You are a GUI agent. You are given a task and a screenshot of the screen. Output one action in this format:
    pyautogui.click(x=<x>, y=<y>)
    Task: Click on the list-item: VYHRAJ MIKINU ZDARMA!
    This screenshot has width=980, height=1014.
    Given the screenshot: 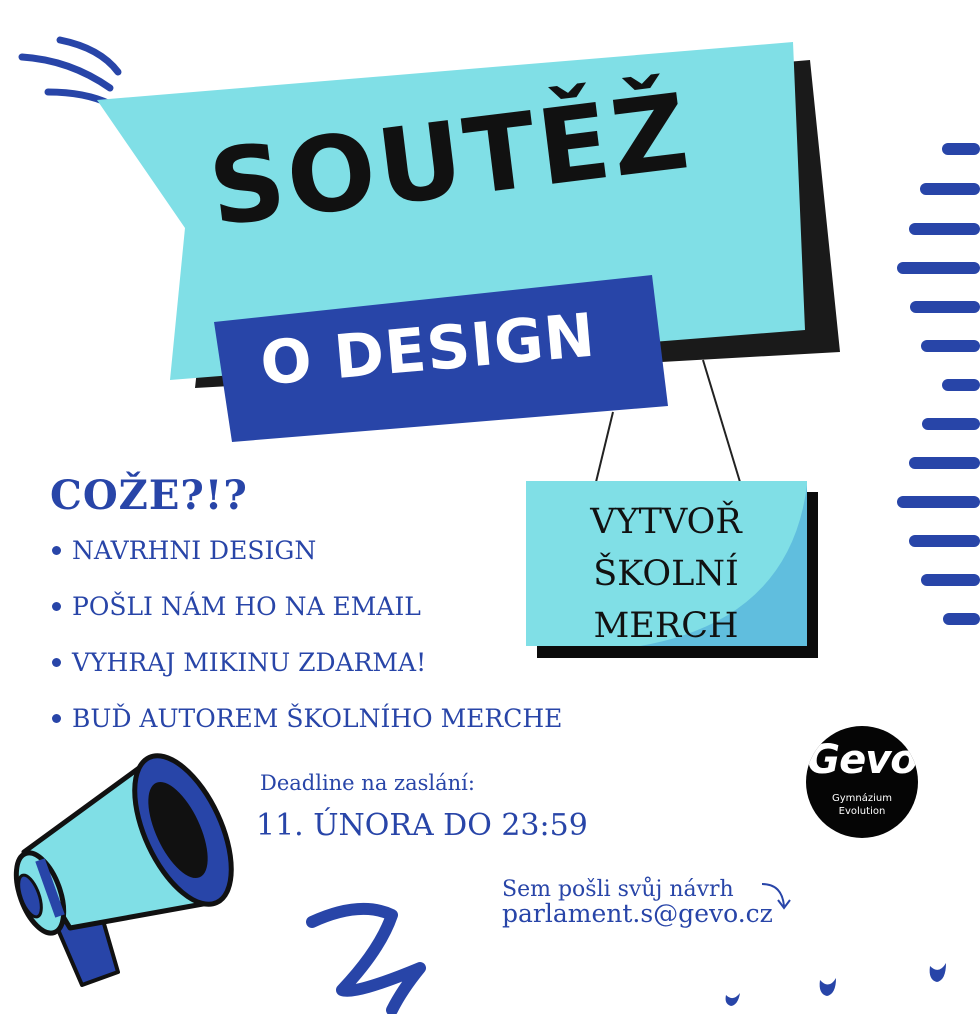 What is the action you would take?
    pyautogui.click(x=307, y=673)
    